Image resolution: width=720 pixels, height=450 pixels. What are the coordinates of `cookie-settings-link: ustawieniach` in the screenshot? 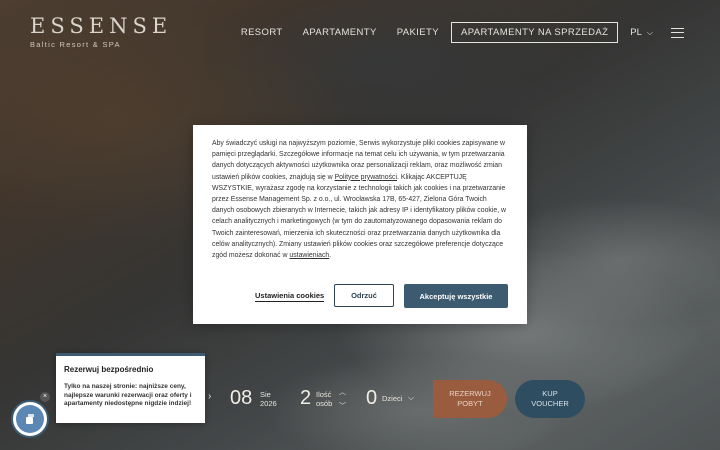 It's located at (309, 255).